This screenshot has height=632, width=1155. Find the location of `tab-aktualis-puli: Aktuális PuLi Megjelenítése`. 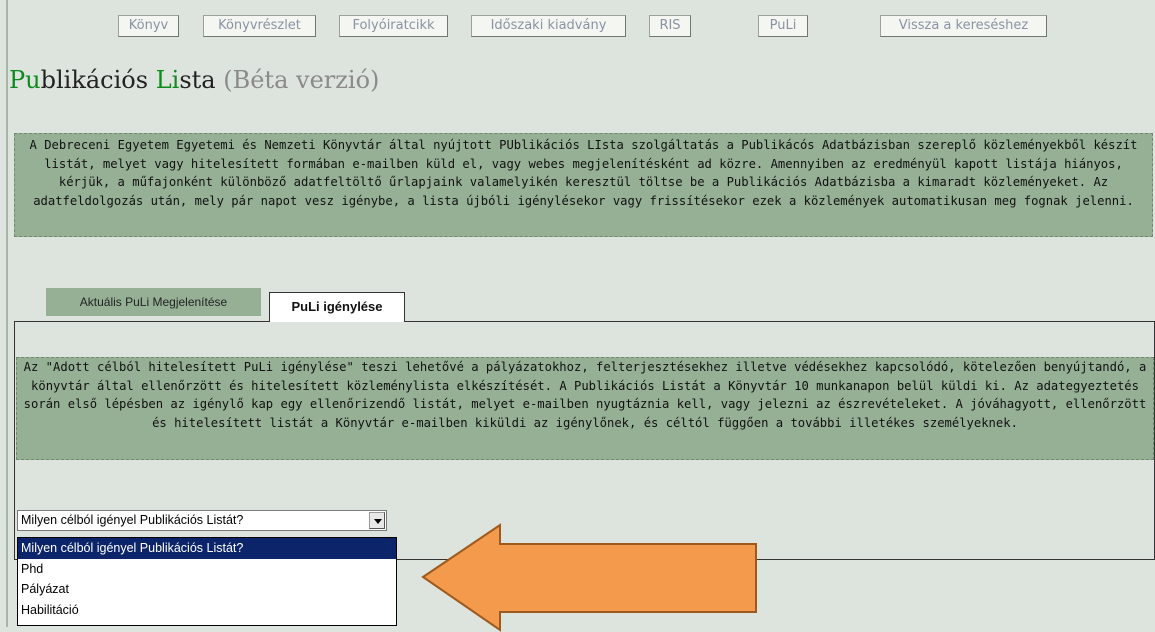

tab-aktualis-puli: Aktuális PuLi Megjelenítése is located at coordinates (153, 302).